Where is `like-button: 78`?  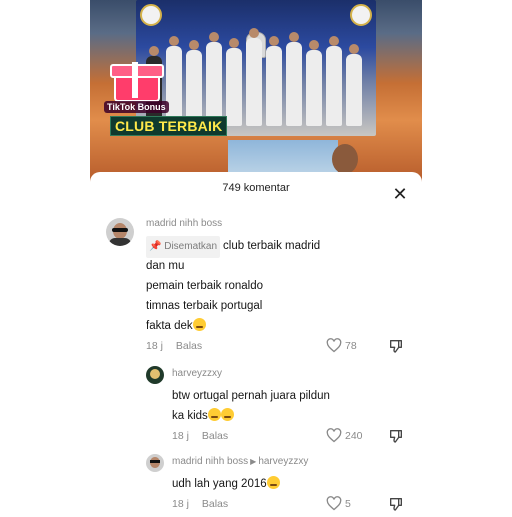 like-button: 78 is located at coordinates (341, 345).